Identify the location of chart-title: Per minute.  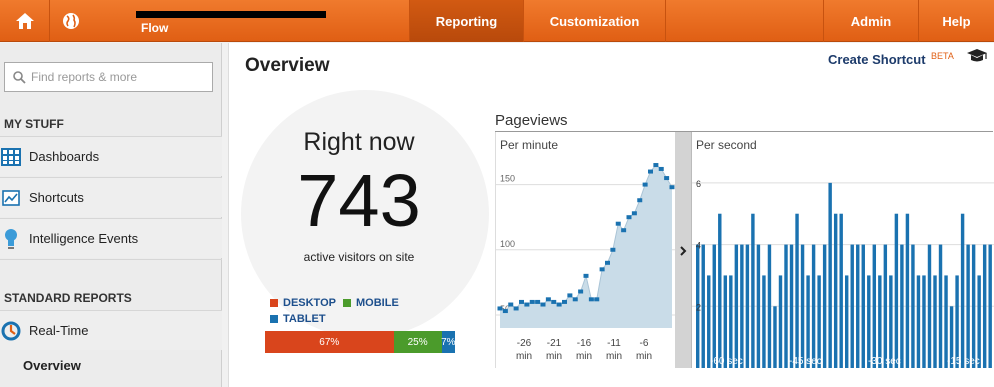
(529, 145).